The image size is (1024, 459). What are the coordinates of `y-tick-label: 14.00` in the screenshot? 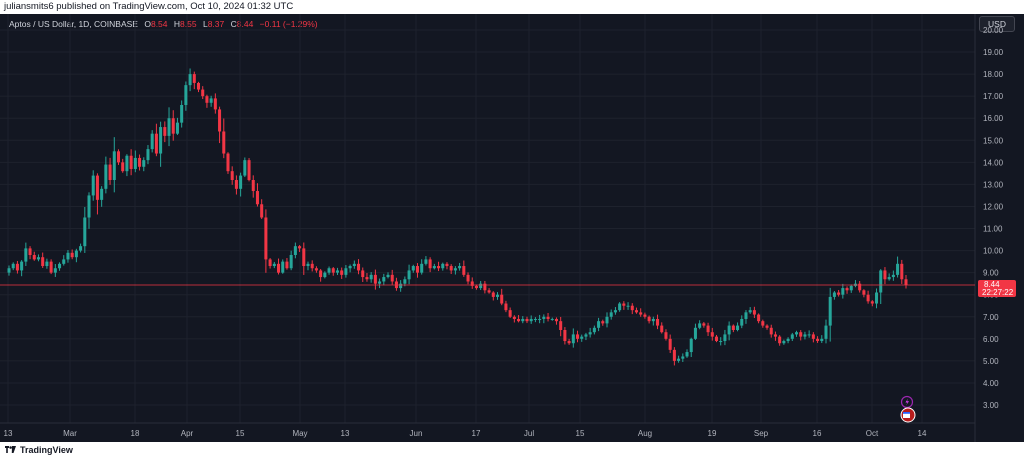 It's located at (993, 162).